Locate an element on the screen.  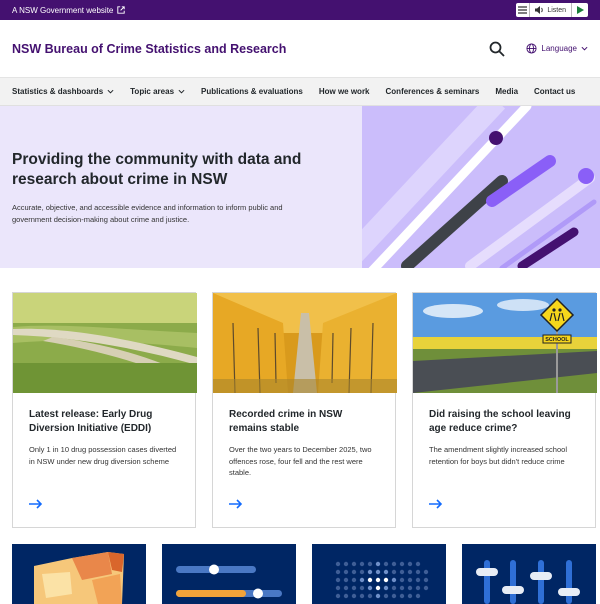
listen-button: Listen is located at coordinates (551, 10).